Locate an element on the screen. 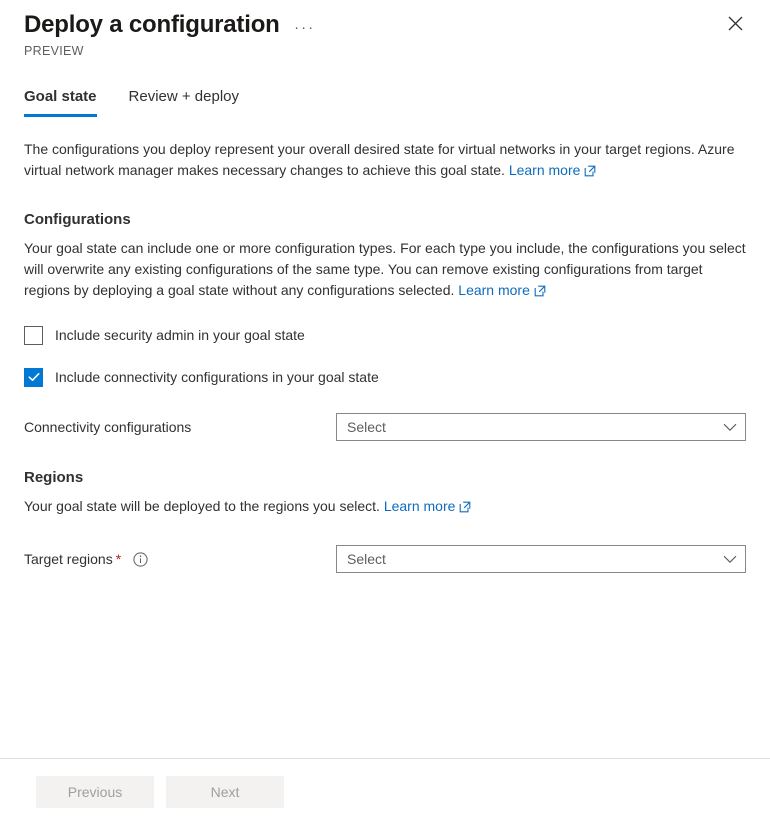 Image resolution: width=770 pixels, height=825 pixels. configurations-heading: Configurations is located at coordinates (77, 219).